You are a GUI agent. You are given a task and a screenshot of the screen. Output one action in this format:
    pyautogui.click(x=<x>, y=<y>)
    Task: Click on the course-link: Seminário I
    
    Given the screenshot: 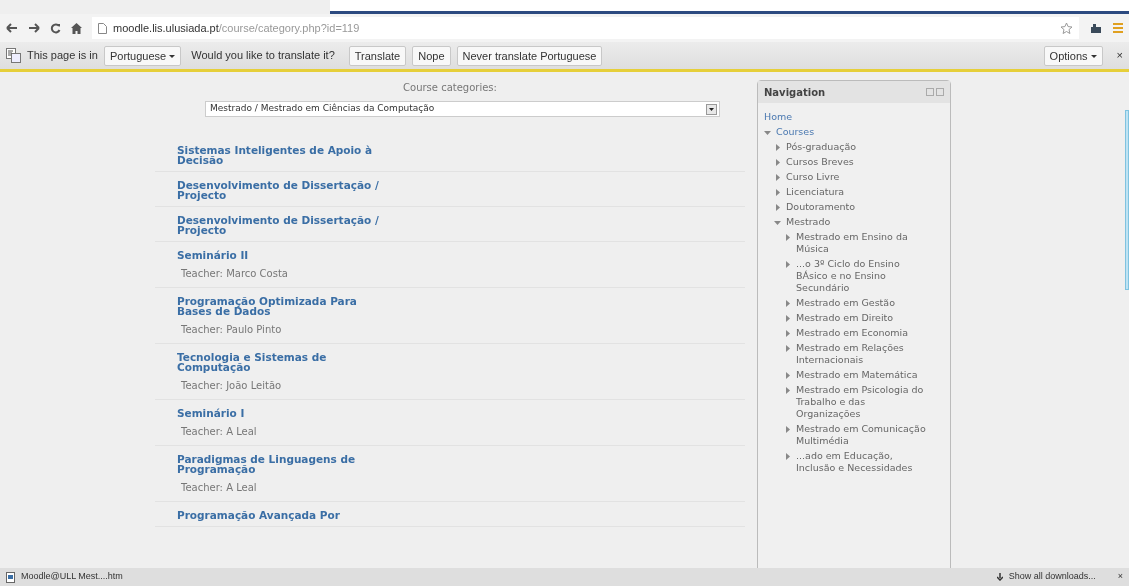 What is the action you would take?
    pyautogui.click(x=284, y=413)
    